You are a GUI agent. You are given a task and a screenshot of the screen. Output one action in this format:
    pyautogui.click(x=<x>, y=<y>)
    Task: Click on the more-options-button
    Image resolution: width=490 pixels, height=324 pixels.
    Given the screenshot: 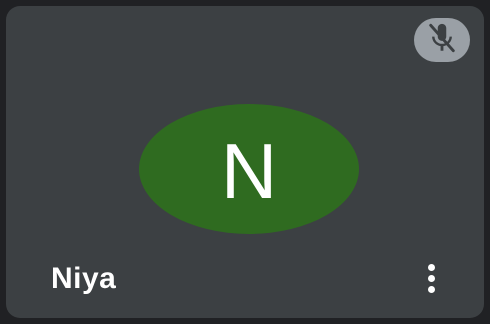 What is the action you would take?
    pyautogui.click(x=431, y=278)
    